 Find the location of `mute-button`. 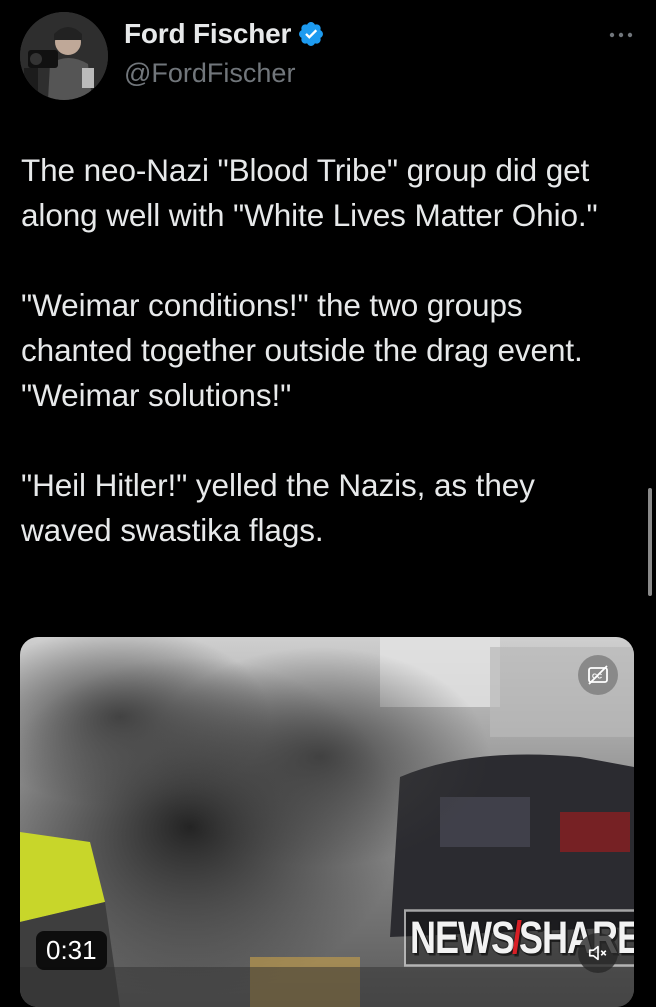

mute-button is located at coordinates (598, 953).